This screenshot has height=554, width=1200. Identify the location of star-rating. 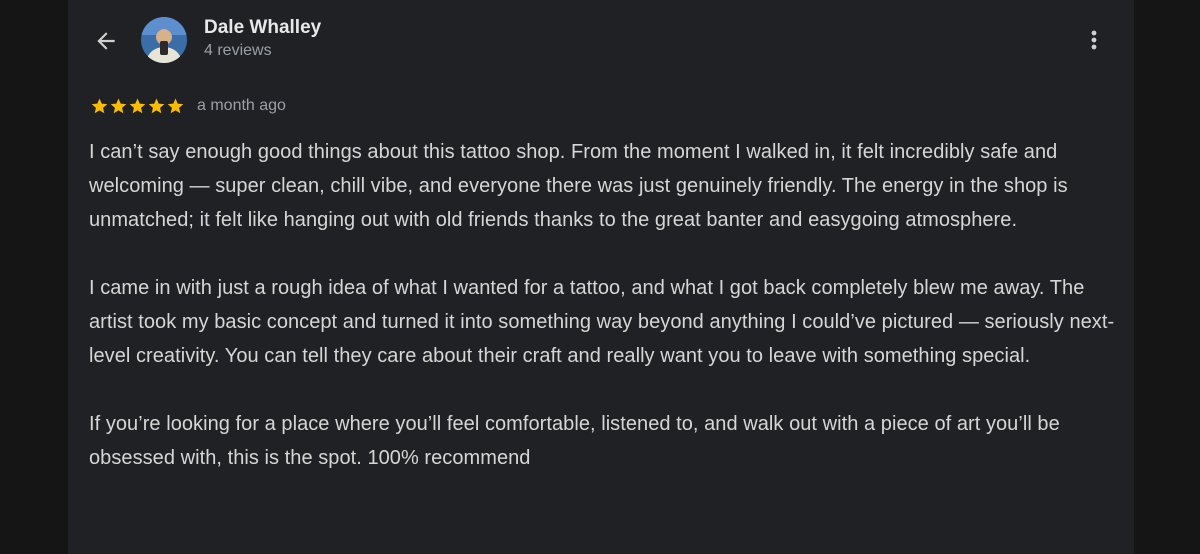
(137, 106).